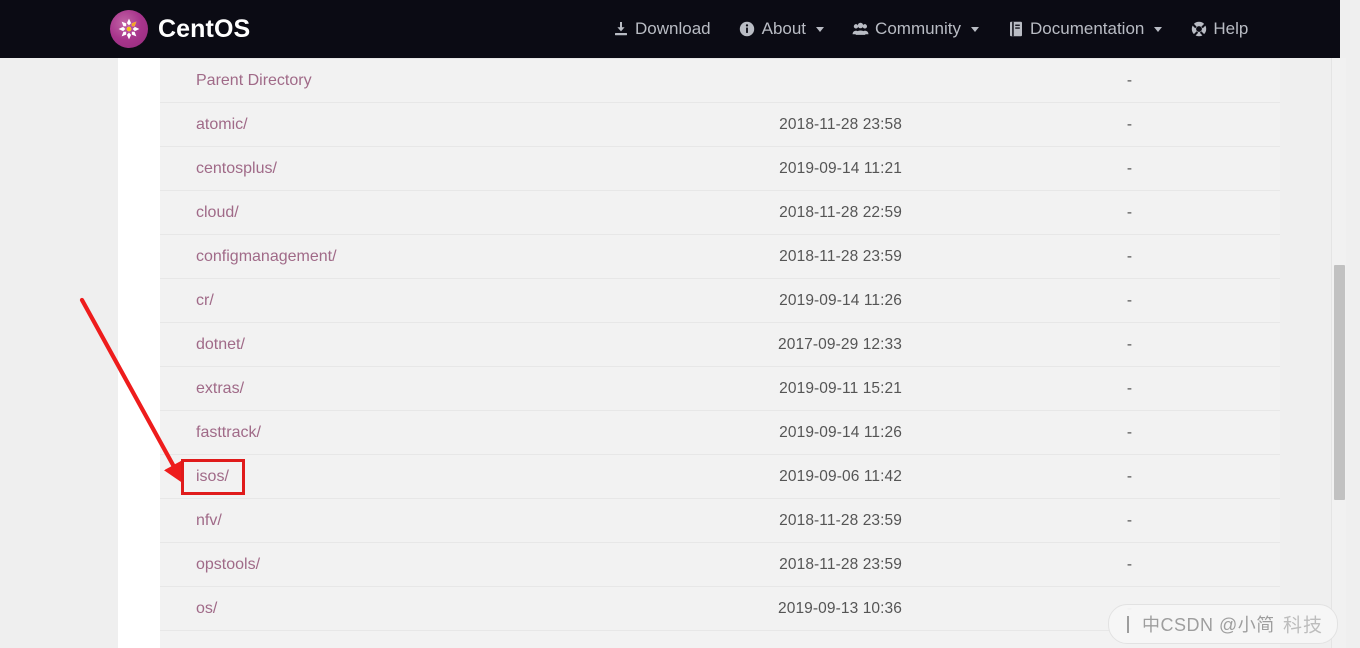 This screenshot has height=648, width=1360. I want to click on table-row: configmanagement/2018-11-28 23:59-, so click(720, 256).